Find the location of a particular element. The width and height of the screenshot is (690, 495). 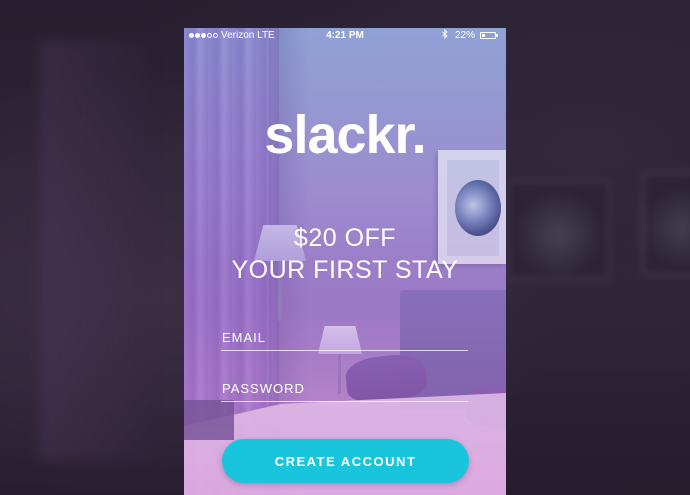

promo-subheadline: YOUR FIRST STAY is located at coordinates (345, 270).